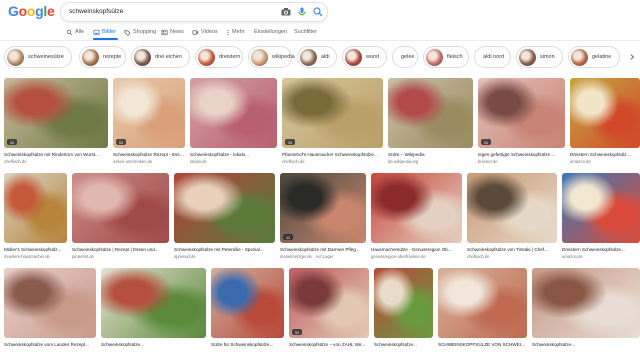 This screenshot has height=360, width=640. I want to click on chip-aldi-nord: aldi nord, so click(492, 57).